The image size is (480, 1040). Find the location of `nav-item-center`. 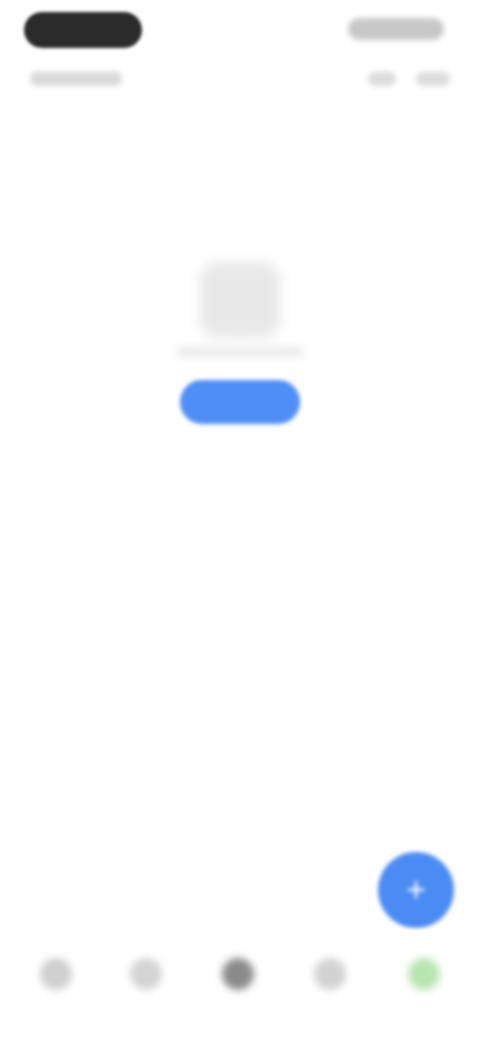

nav-item-center is located at coordinates (238, 985).